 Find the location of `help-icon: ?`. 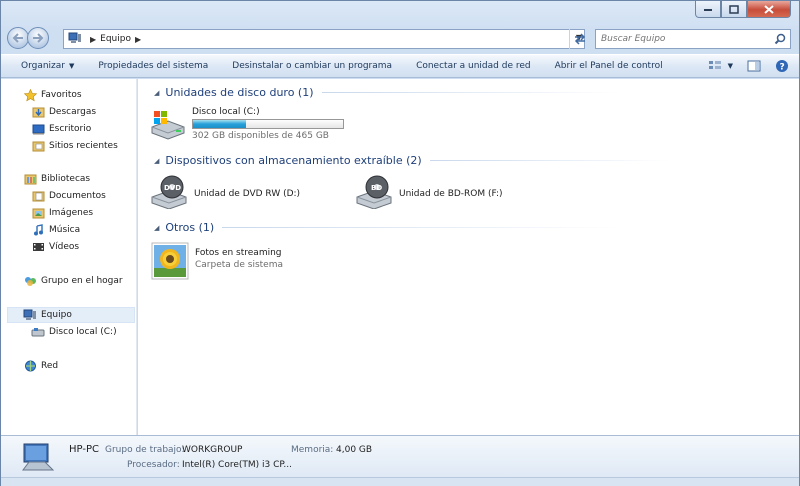

help-icon: ? is located at coordinates (782, 66).